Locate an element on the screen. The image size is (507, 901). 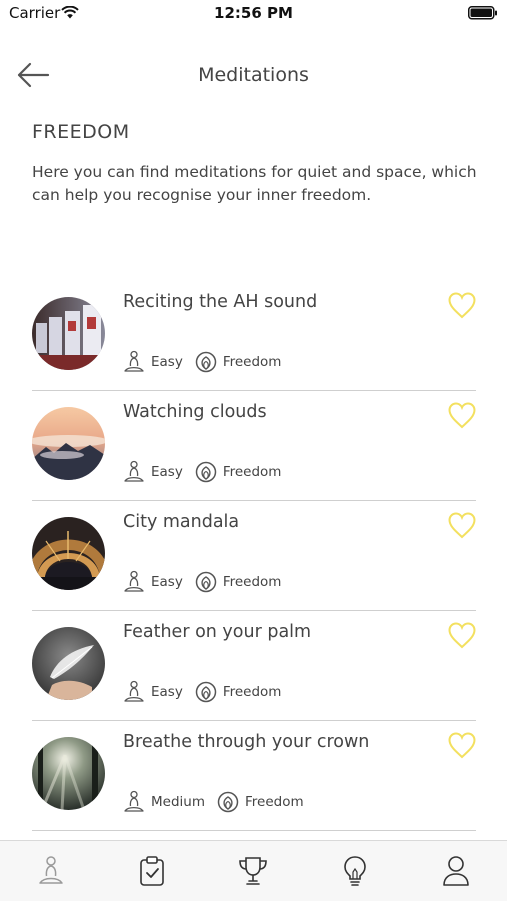
meditation-title: Reciting the AH sound is located at coordinates (220, 302).